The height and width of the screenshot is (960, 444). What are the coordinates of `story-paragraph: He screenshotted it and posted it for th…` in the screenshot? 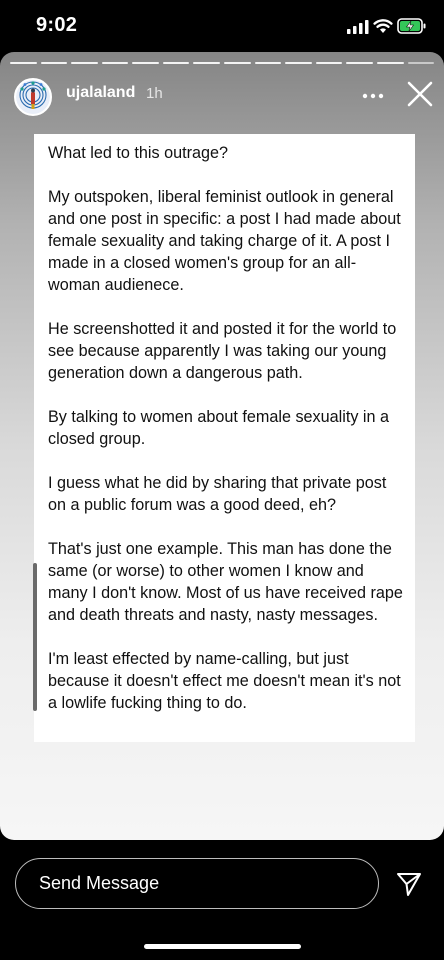 It's located at (222, 351).